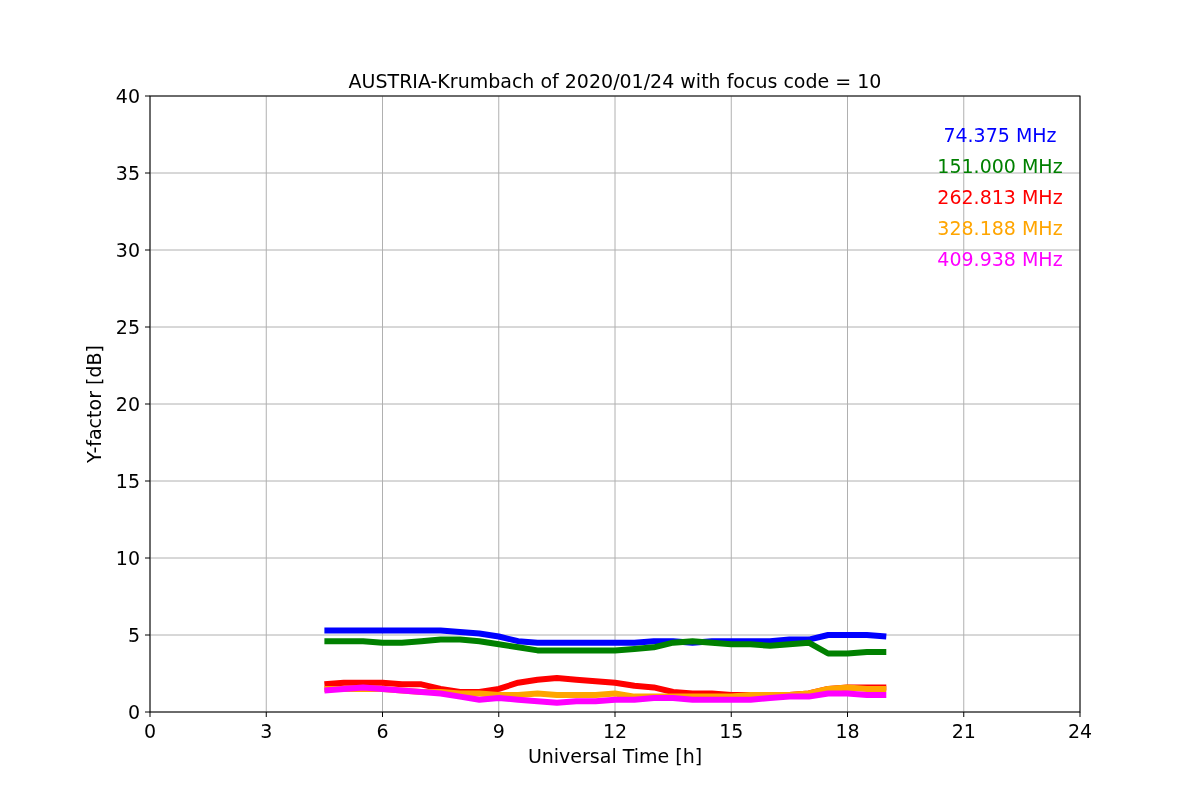 The image size is (1200, 800). Describe the element at coordinates (94, 404) in the screenshot. I see `y-axis-label: Y-factor [dB]` at that location.